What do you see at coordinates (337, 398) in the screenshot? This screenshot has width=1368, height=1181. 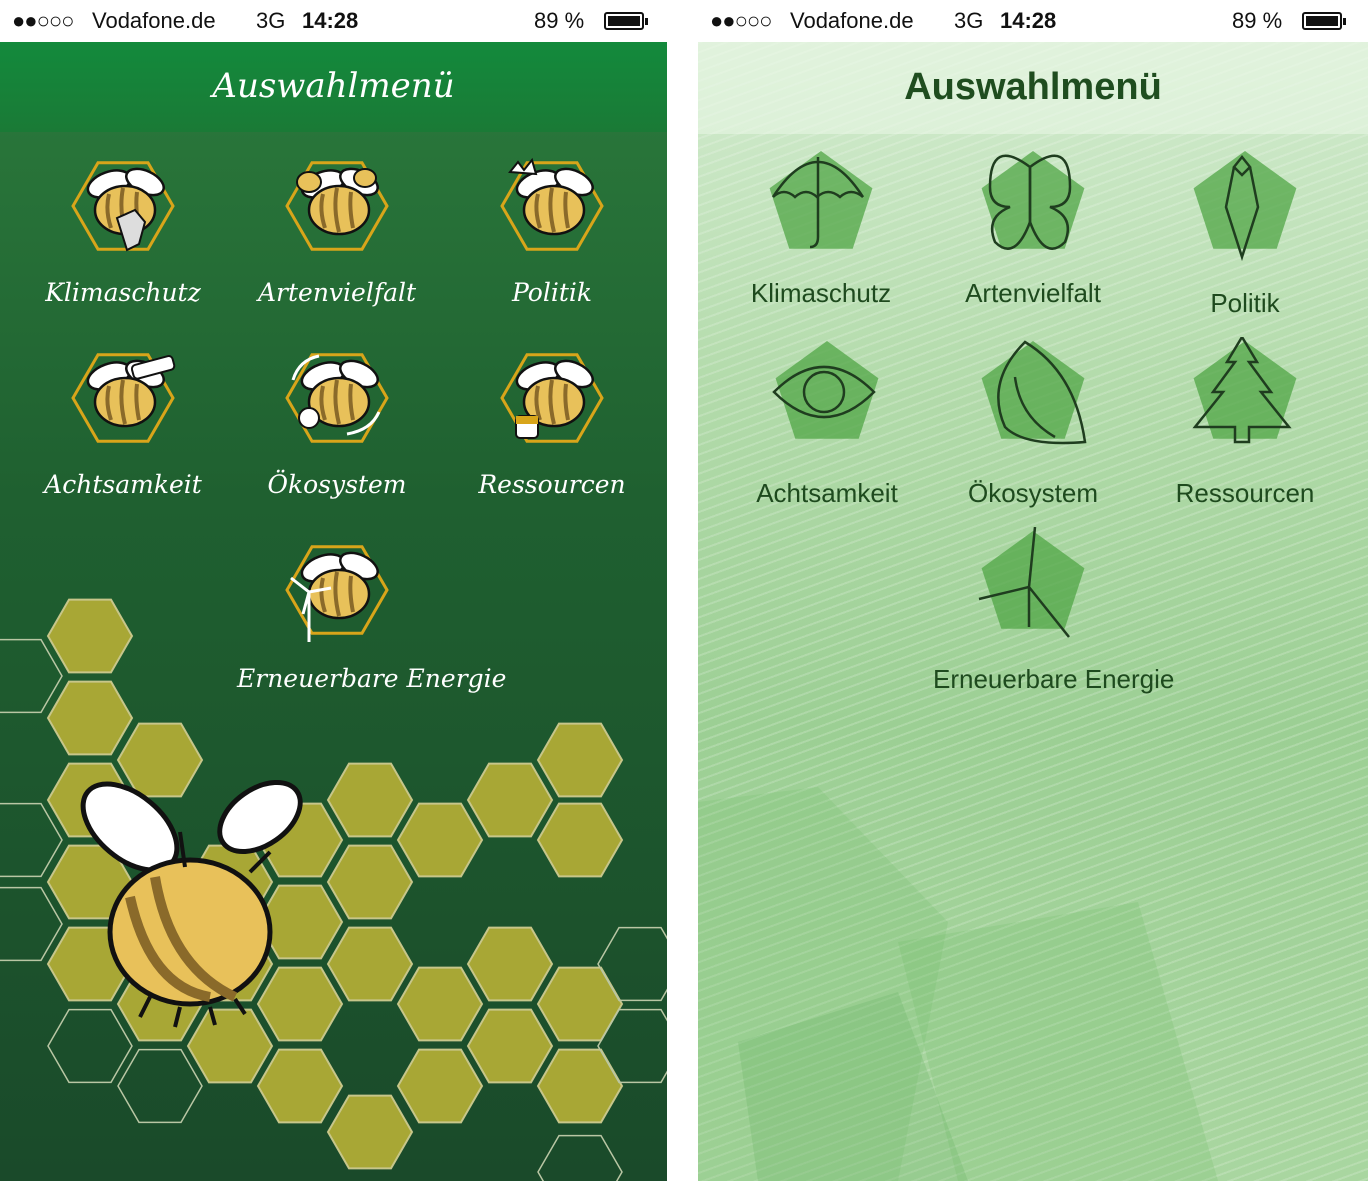 I see `bee-flower-cycle-icon` at bounding box center [337, 398].